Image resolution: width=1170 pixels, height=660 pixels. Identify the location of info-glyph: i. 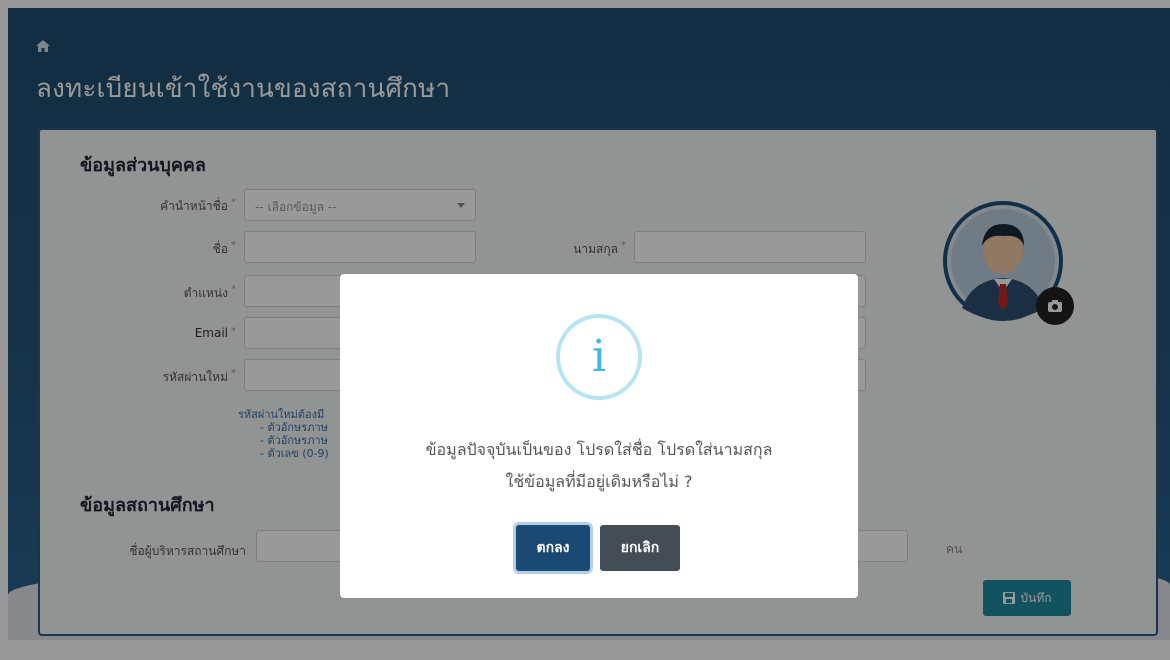
(599, 356).